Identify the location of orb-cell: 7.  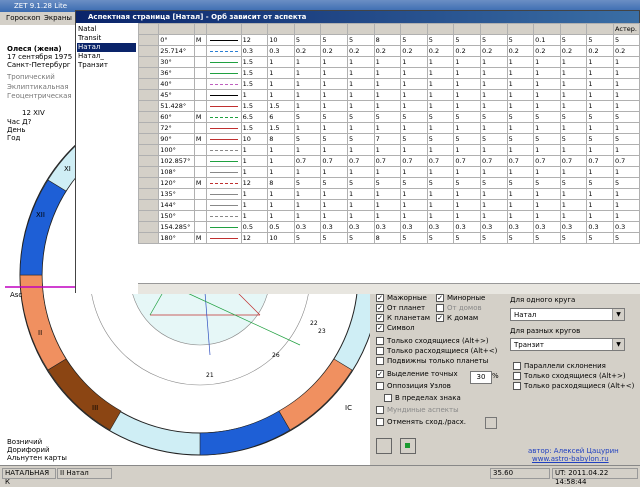
(387, 139).